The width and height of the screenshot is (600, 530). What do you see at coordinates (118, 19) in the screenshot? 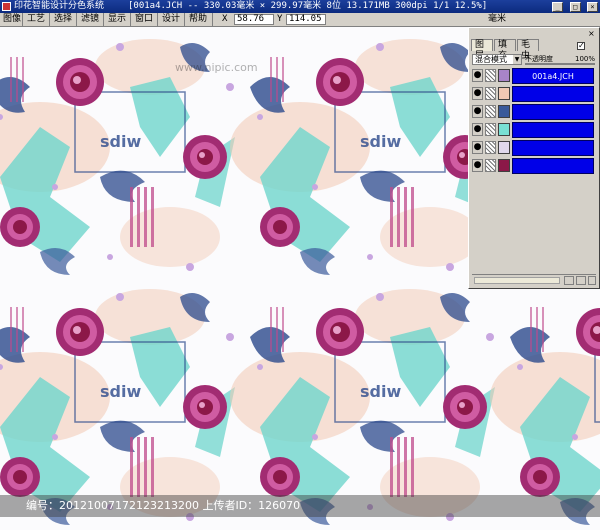
I see `menu-view: 显示` at bounding box center [118, 19].